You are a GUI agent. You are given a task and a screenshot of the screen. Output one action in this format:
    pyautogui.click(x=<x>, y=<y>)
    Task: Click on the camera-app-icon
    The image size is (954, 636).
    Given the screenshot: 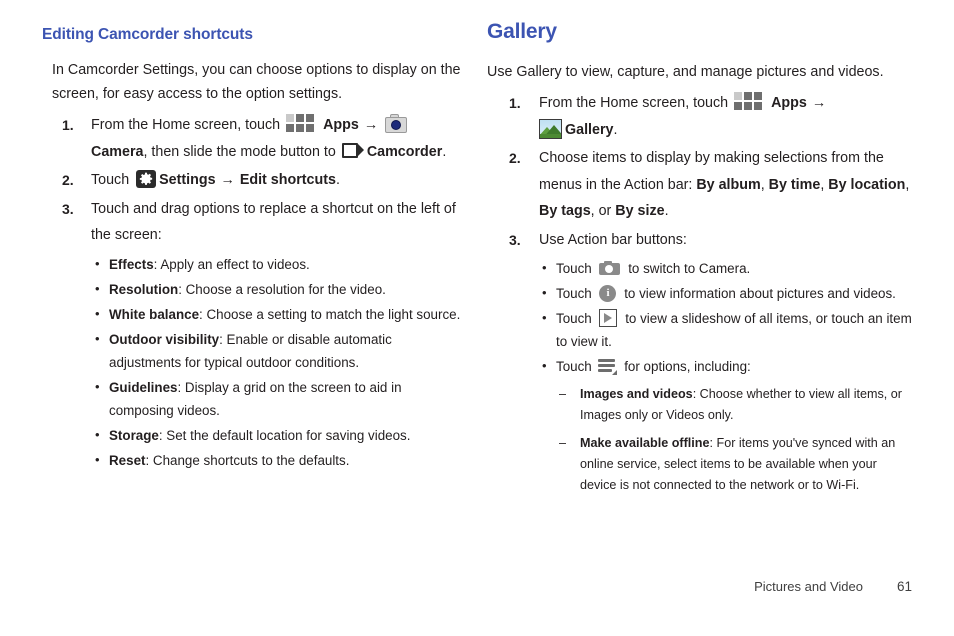 What is the action you would take?
    pyautogui.click(x=396, y=123)
    